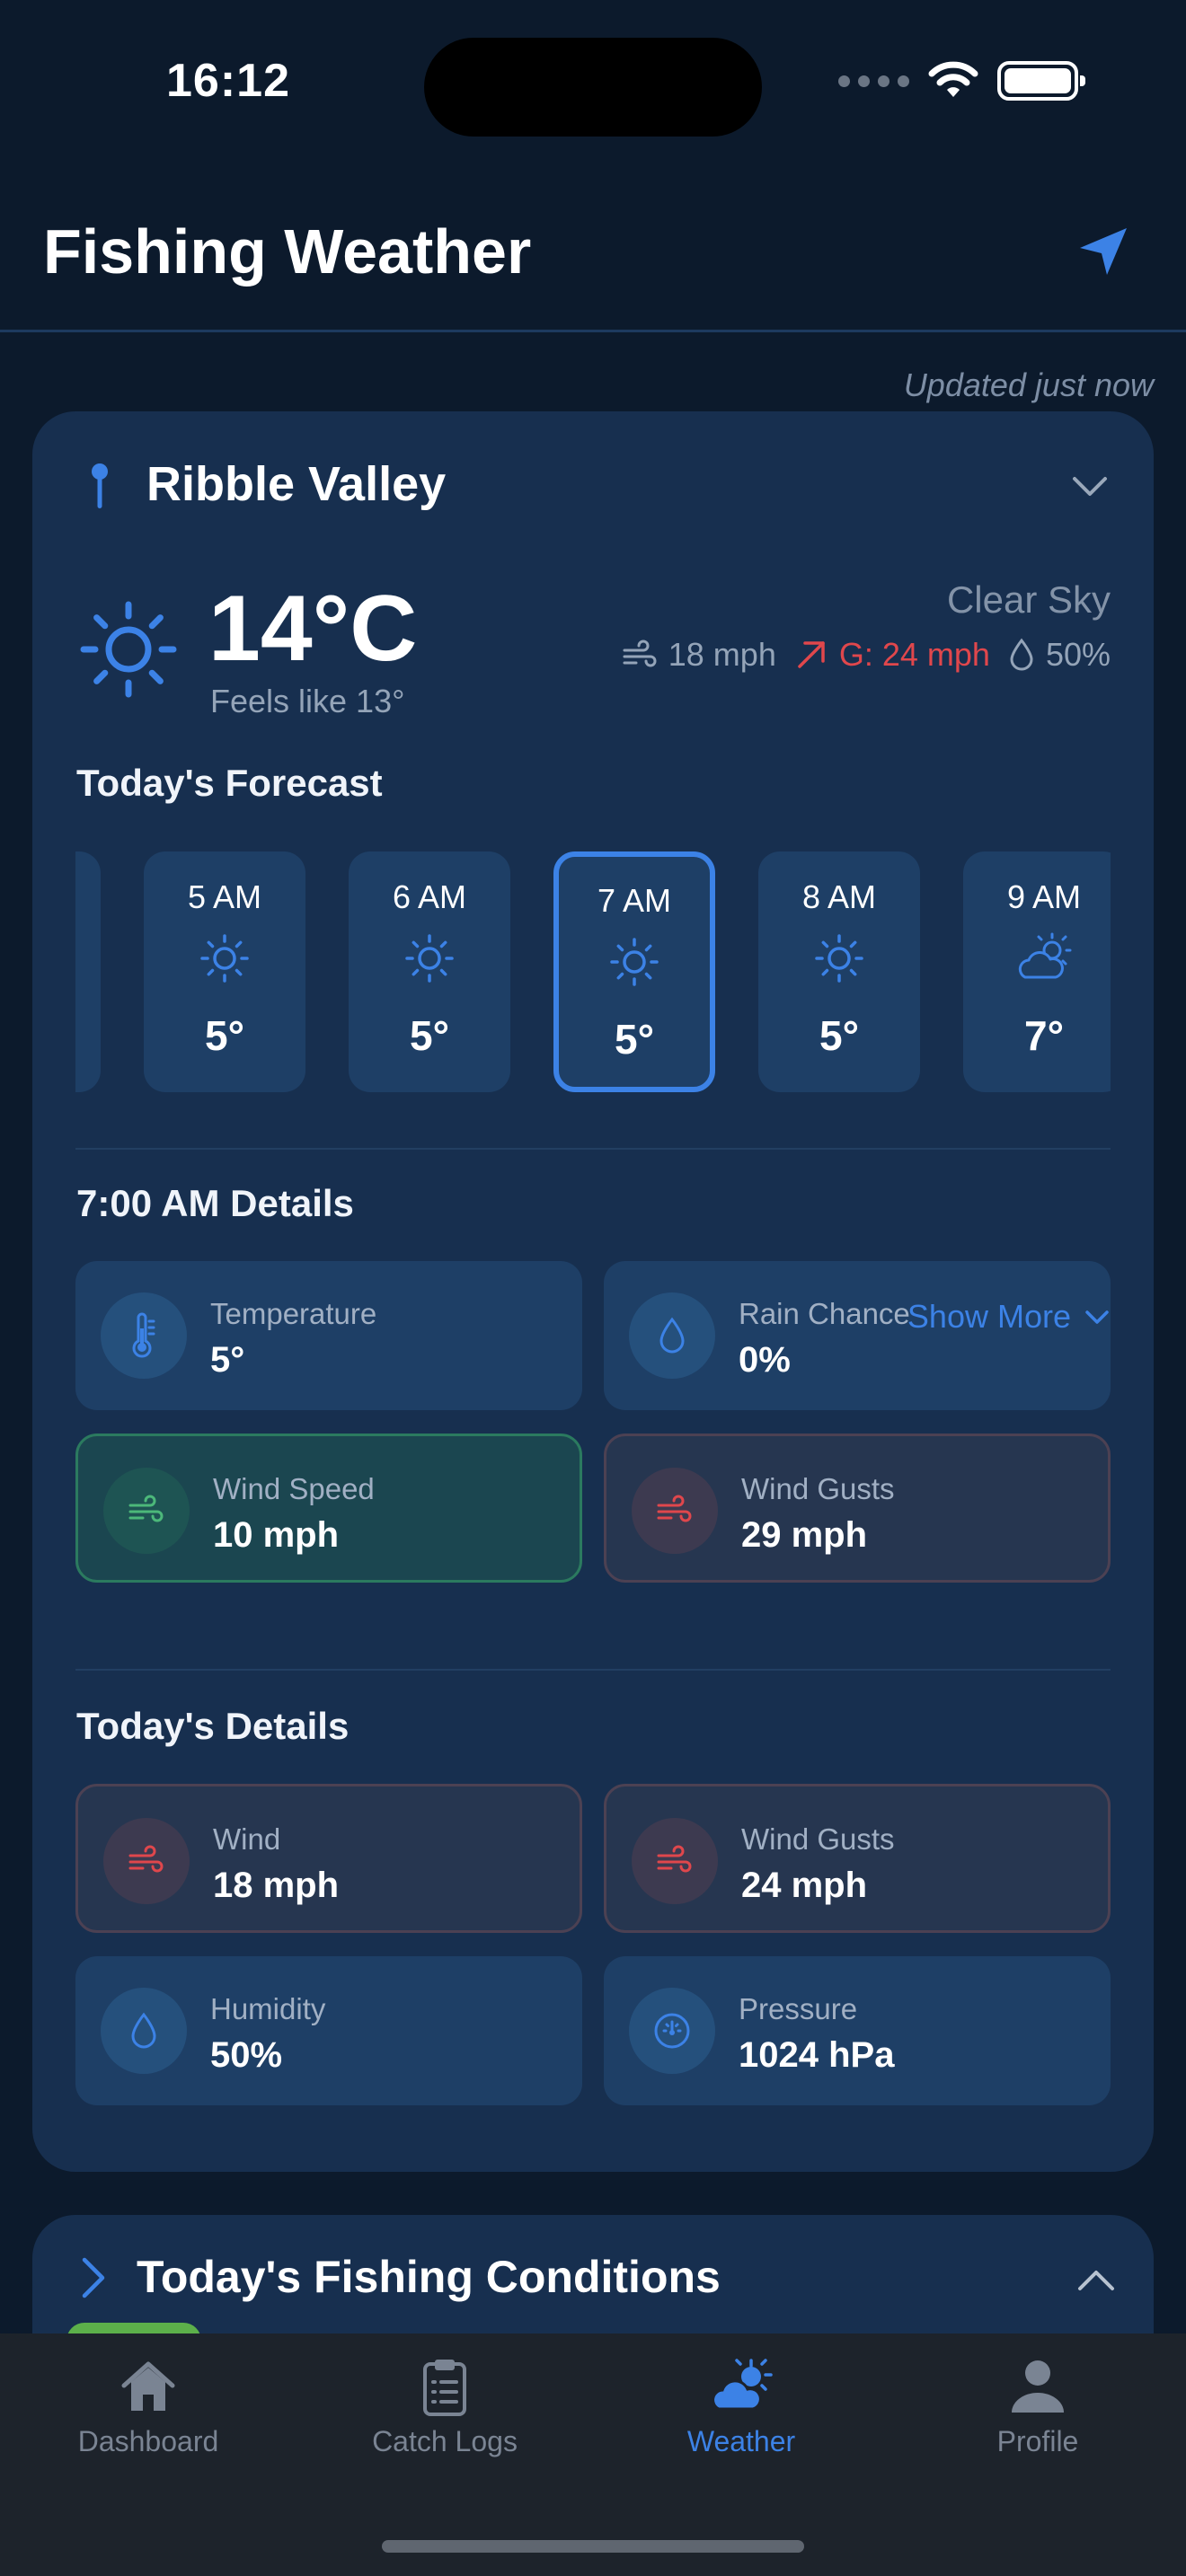 The image size is (1186, 2576). What do you see at coordinates (817, 2055) in the screenshot?
I see `tile-value: 1024 hPa` at bounding box center [817, 2055].